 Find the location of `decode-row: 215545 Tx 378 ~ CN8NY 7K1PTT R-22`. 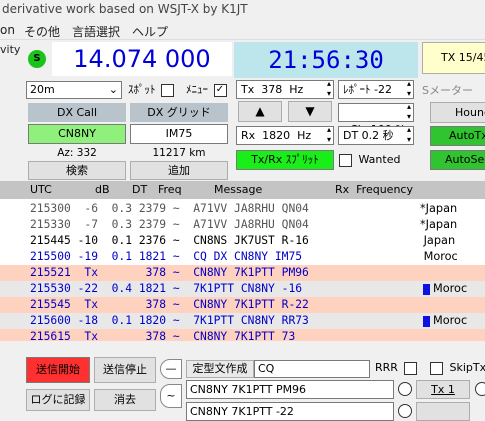

decode-row: 215545 Tx 378 ~ CN8NY 7K1PTT R-22 is located at coordinates (242, 305).